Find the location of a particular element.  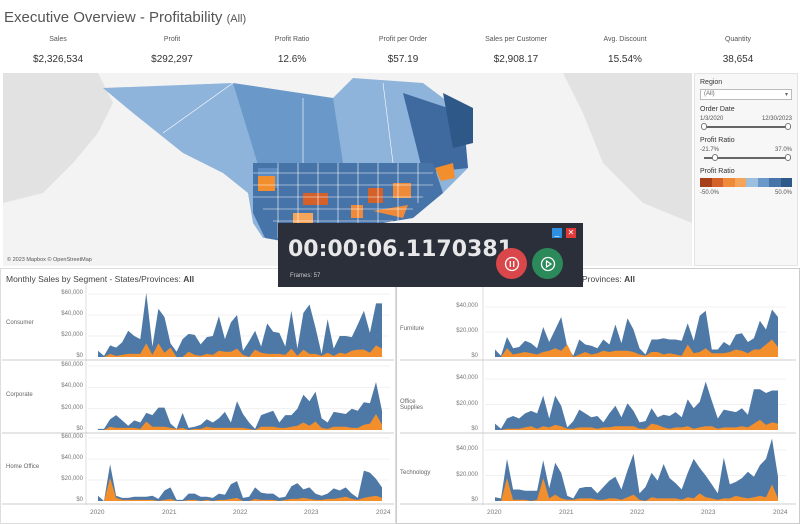

technology-sales-area is located at coordinates (636, 469).